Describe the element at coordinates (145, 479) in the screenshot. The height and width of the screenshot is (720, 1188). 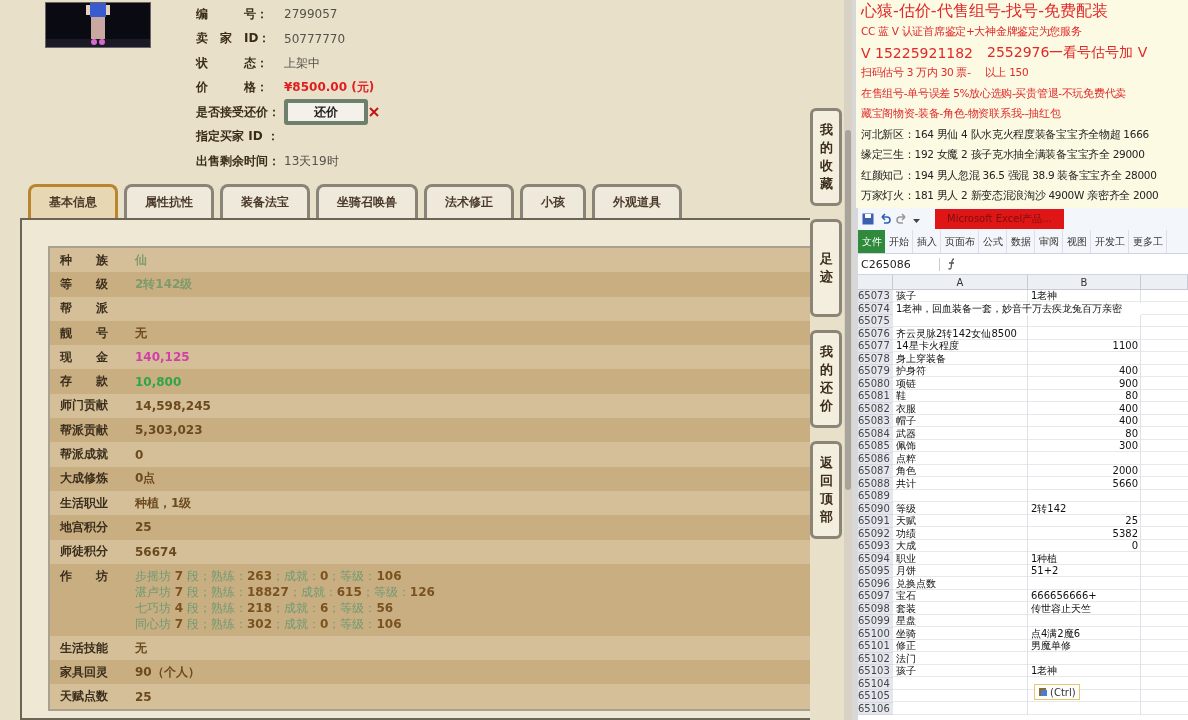
I see `row-value: 0点` at that location.